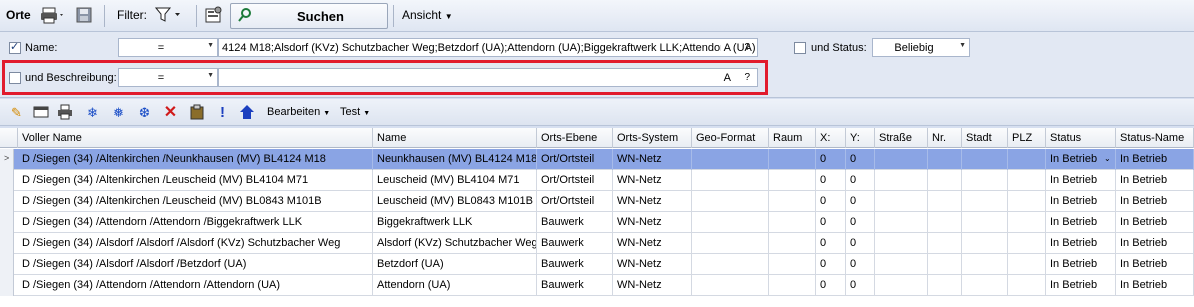 The height and width of the screenshot is (307, 1194). I want to click on clipboard-icon, so click(196, 112).